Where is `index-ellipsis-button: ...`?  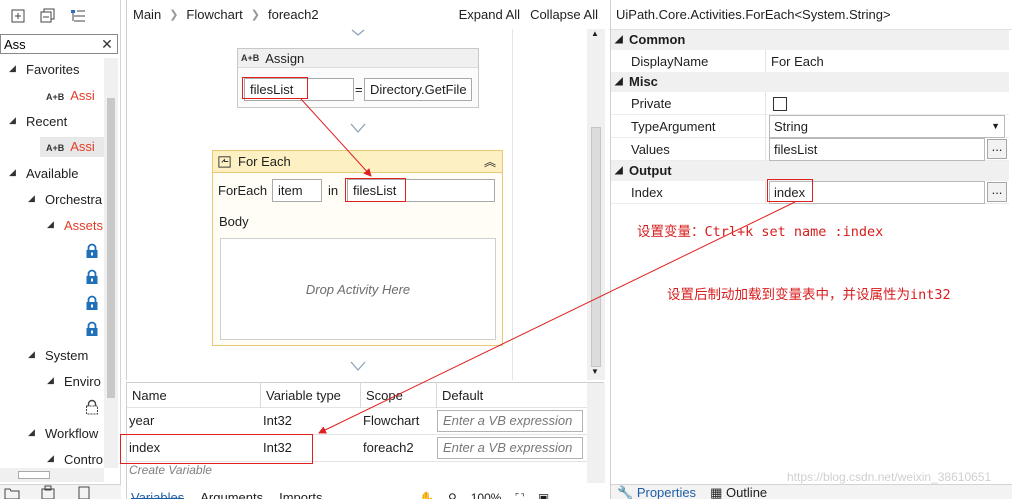
index-ellipsis-button: ... is located at coordinates (997, 192).